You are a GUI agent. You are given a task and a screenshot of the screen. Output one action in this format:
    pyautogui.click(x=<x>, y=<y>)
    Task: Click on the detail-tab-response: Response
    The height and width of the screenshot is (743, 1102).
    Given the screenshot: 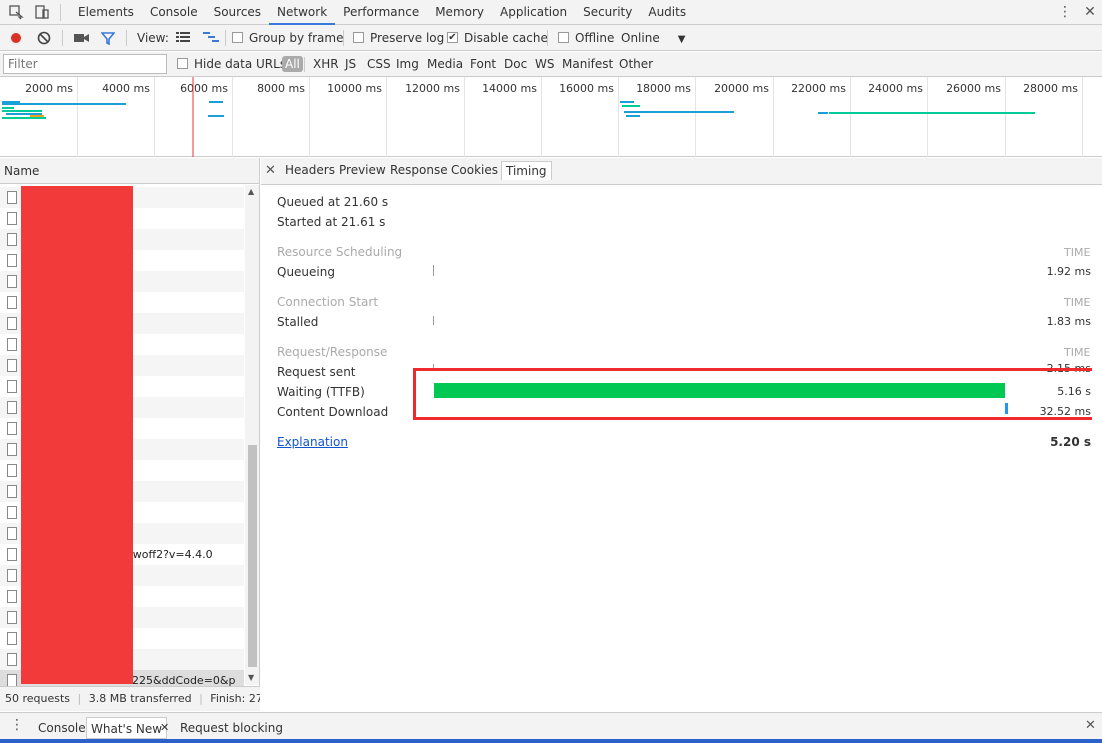 What is the action you would take?
    pyautogui.click(x=419, y=170)
    